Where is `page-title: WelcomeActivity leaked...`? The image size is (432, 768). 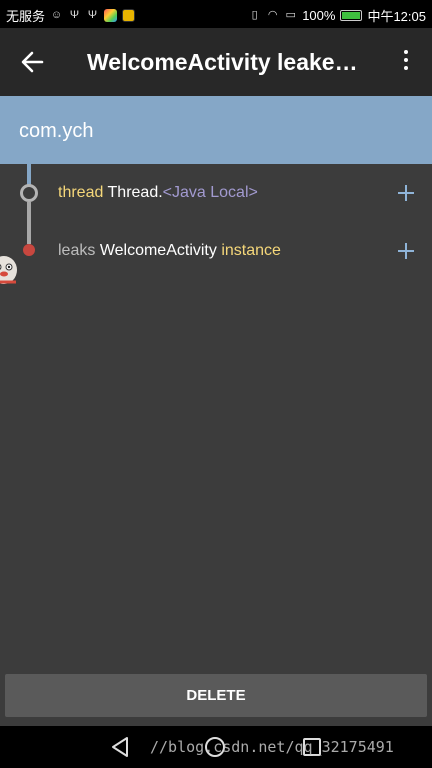 page-title: WelcomeActivity leaked... is located at coordinates (227, 62).